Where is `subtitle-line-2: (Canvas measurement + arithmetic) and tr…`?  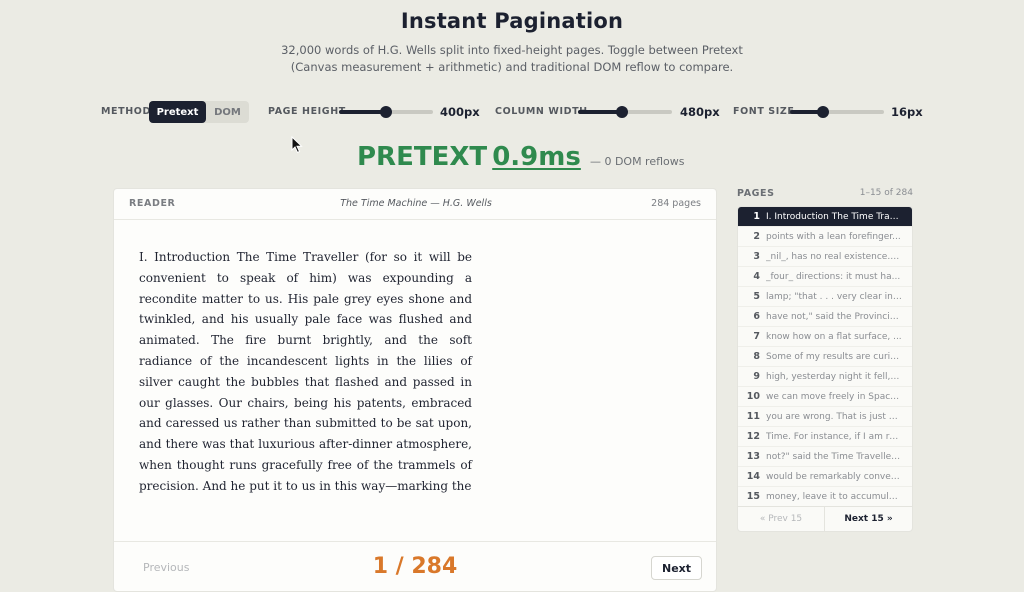
subtitle-line-2: (Canvas measurement + arithmetic) and tr… is located at coordinates (512, 67).